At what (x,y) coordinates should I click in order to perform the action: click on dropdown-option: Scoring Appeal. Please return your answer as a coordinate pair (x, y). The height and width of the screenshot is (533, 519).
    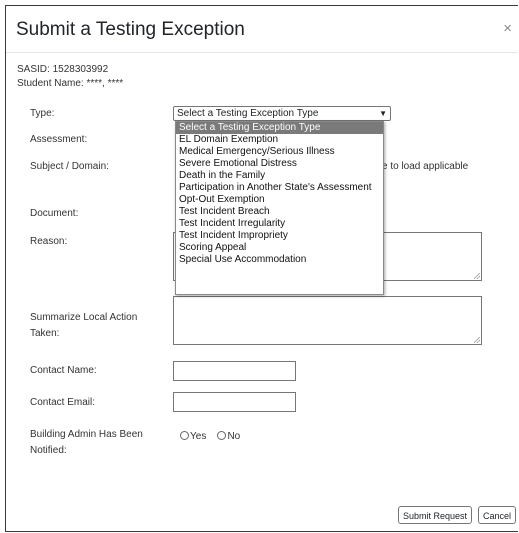
    Looking at the image, I should click on (279, 248).